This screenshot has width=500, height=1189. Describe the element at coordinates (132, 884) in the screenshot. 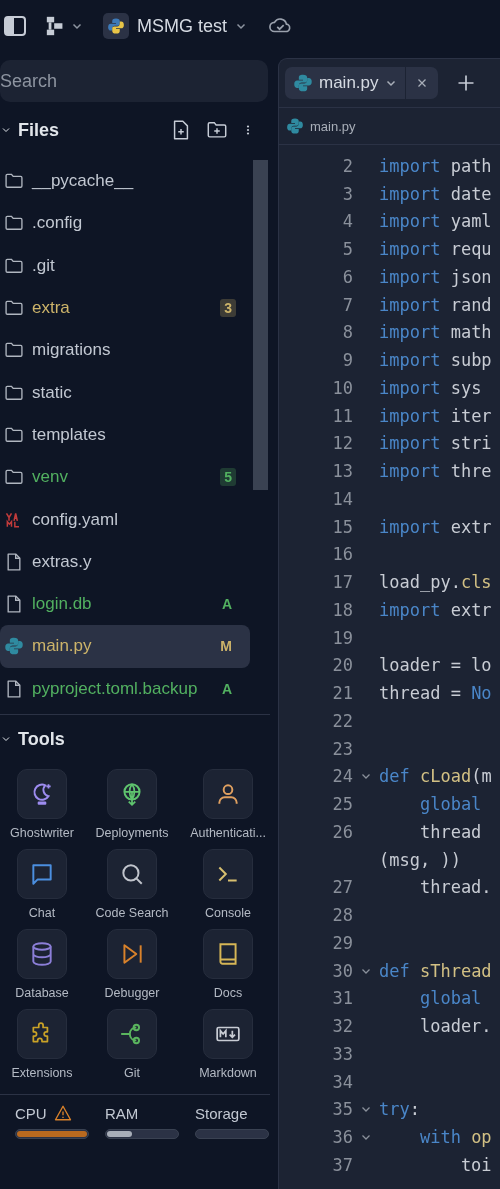

I see `tool-launcher: Code Search` at that location.